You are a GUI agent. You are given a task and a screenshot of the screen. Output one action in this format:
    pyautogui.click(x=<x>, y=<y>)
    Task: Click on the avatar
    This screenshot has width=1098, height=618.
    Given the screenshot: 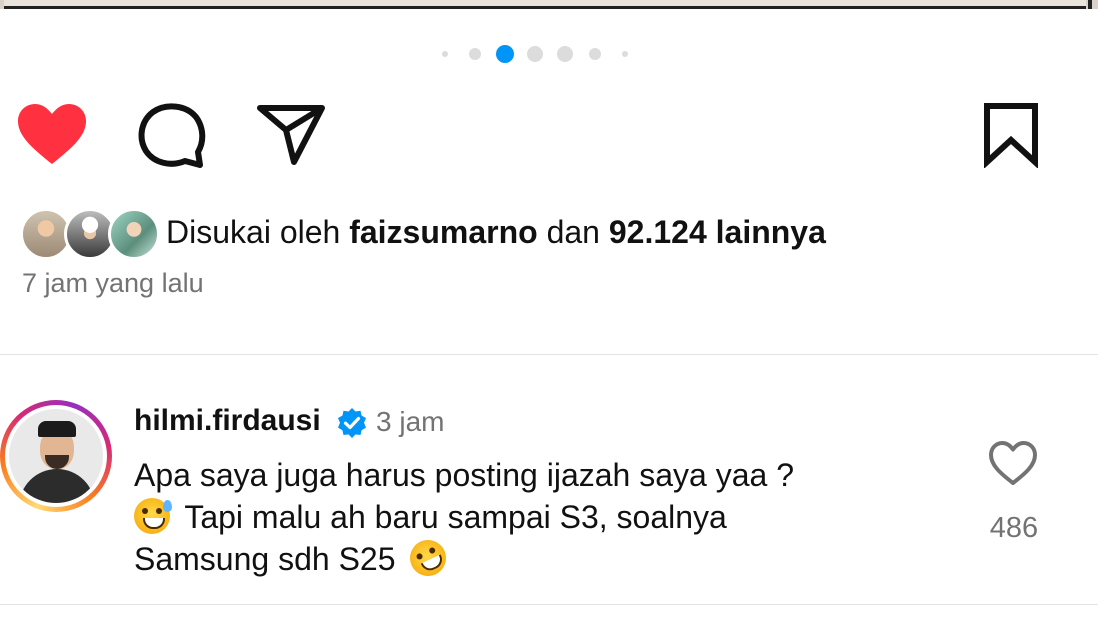 What is the action you would take?
    pyautogui.click(x=56, y=456)
    